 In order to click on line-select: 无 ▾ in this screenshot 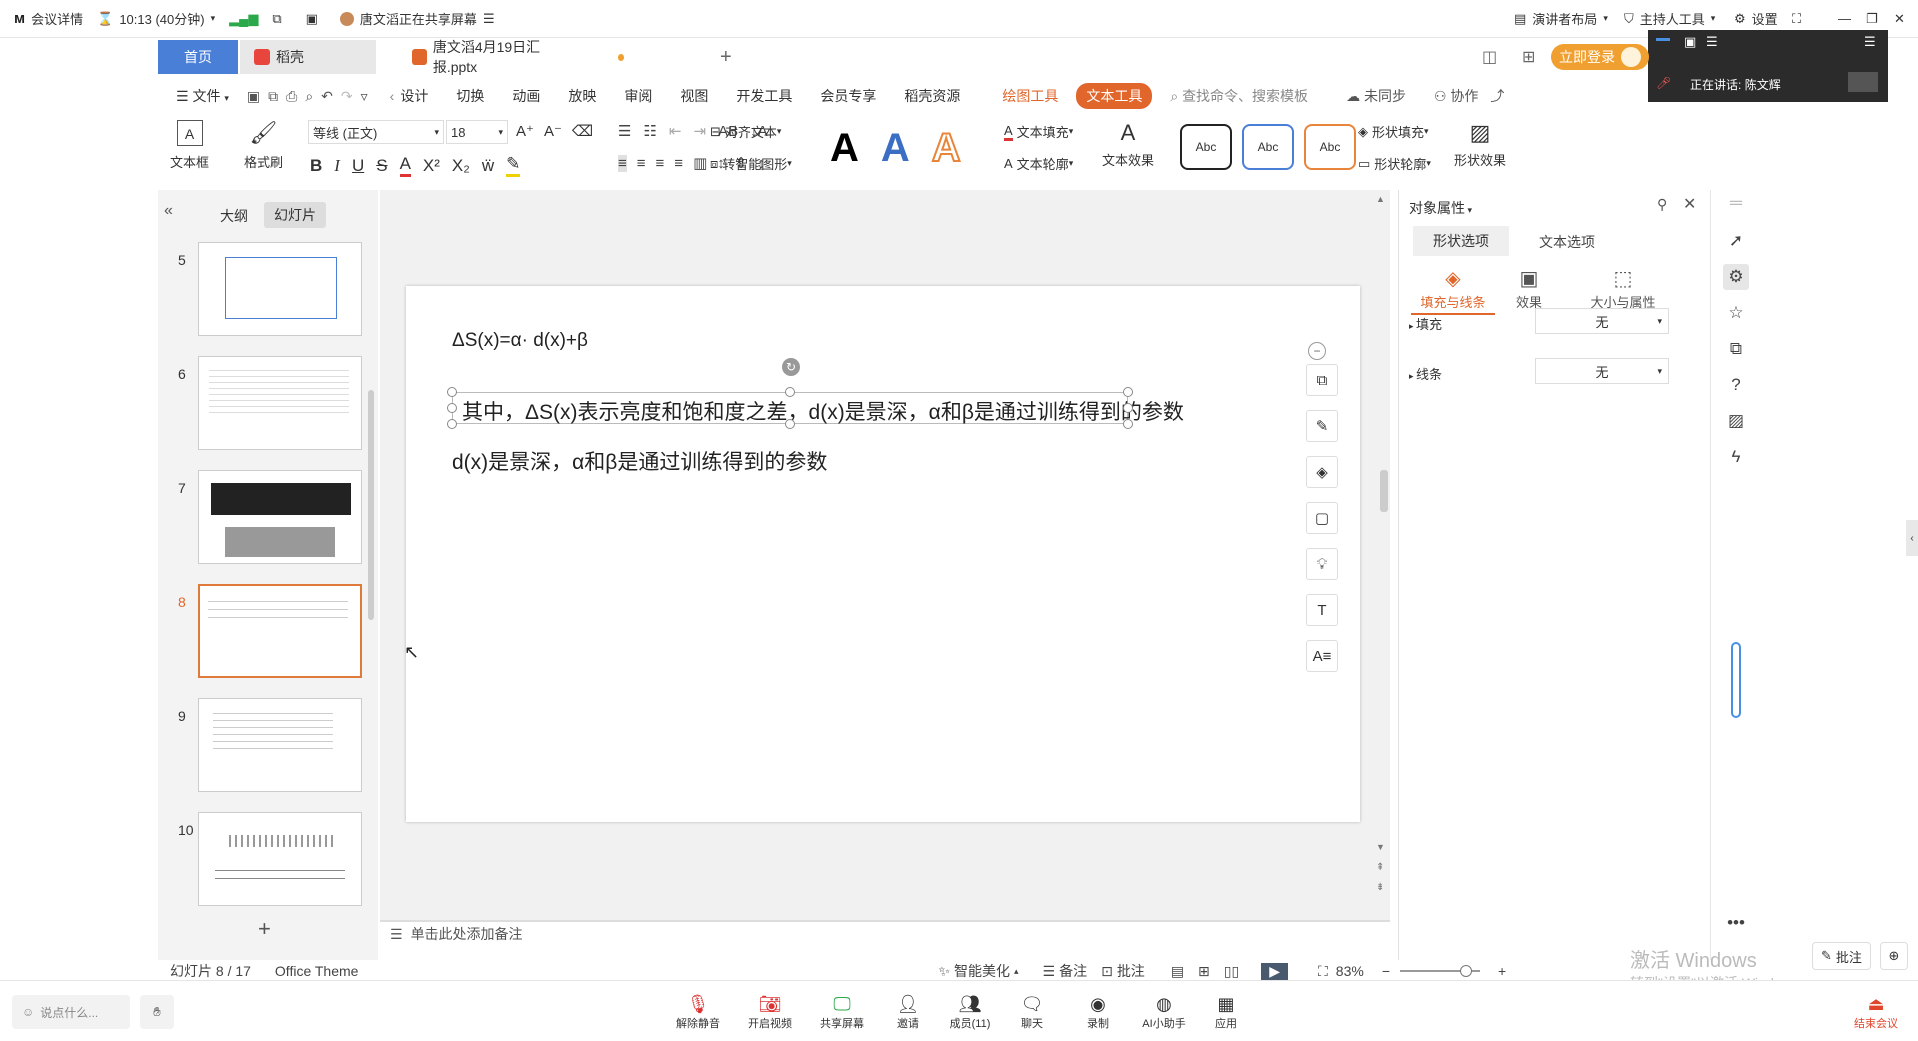, I will do `click(1602, 371)`.